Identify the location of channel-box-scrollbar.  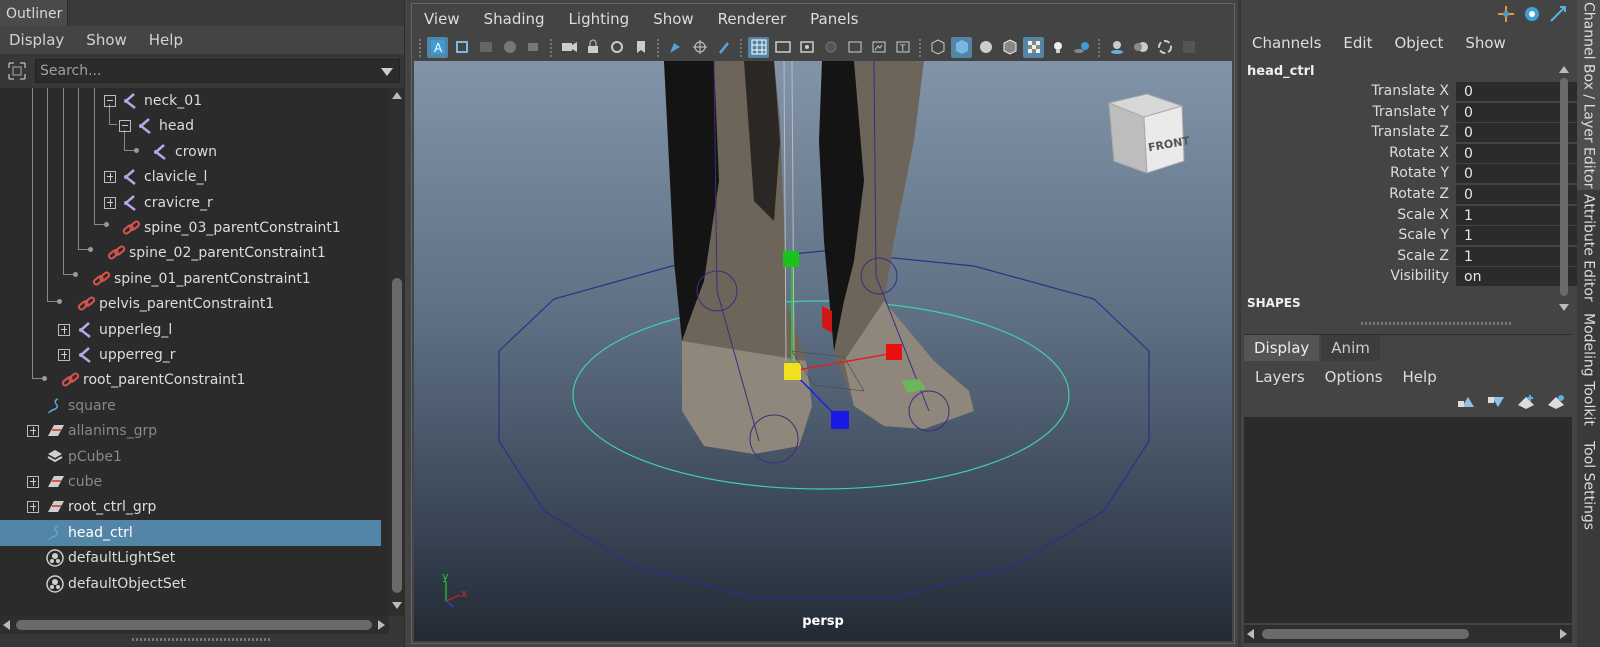
(1564, 189).